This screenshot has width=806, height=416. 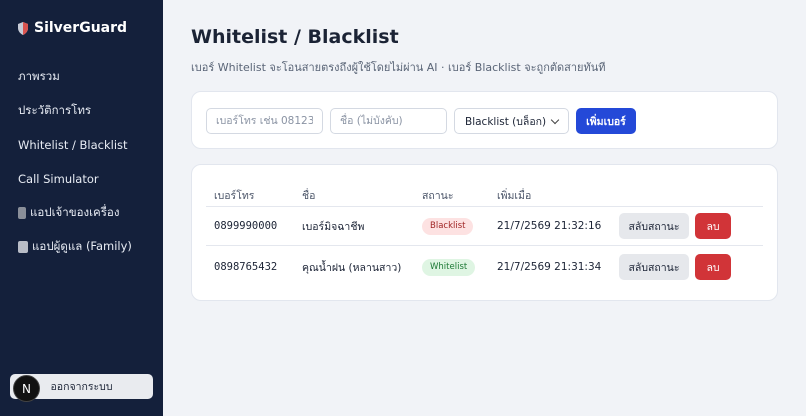 What do you see at coordinates (23, 247) in the screenshot?
I see `family-icon` at bounding box center [23, 247].